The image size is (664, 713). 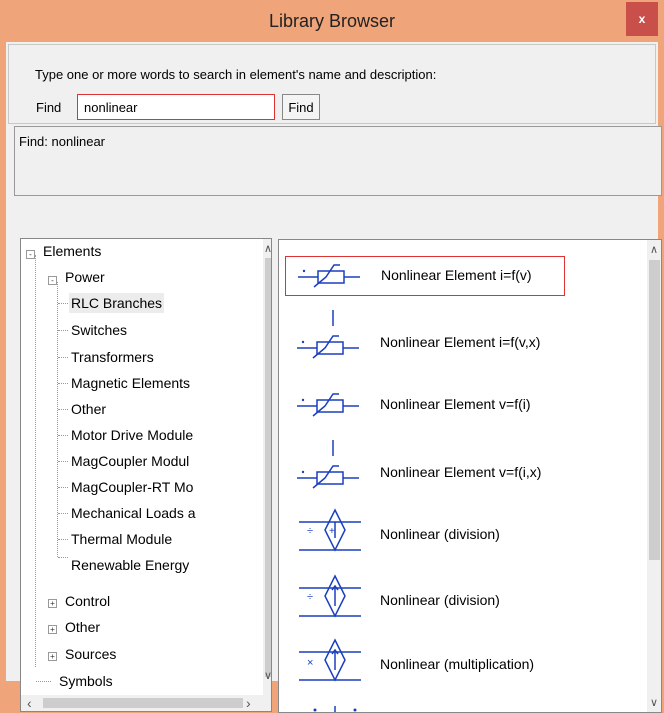 What do you see at coordinates (49, 107) in the screenshot?
I see `find-label: Find` at bounding box center [49, 107].